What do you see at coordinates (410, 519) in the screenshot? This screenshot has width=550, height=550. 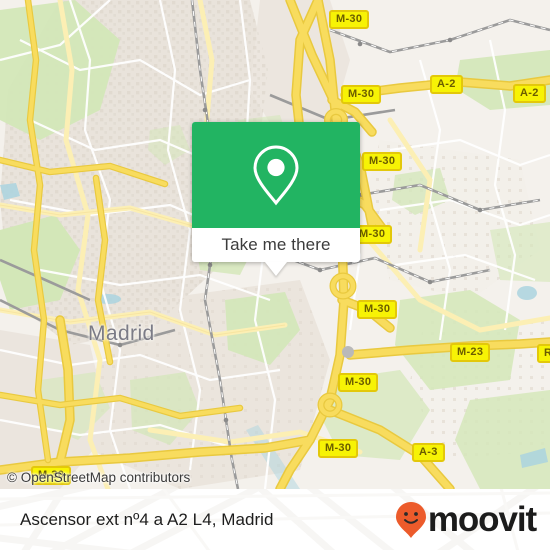 I see `moovit-smiley-pin-icon` at bounding box center [410, 519].